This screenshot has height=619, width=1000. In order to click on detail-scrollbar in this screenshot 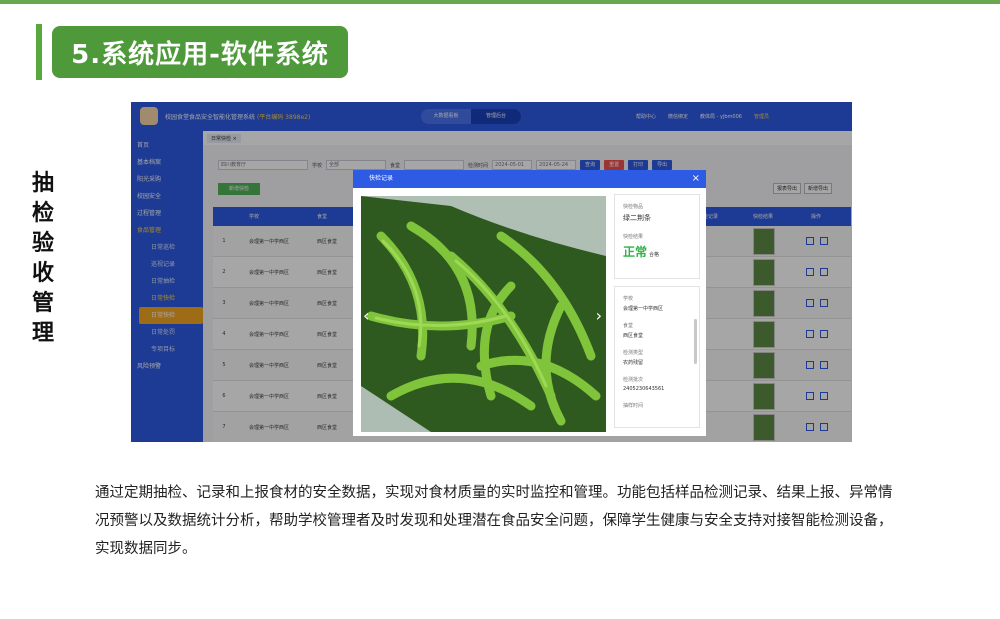, I will do `click(695, 341)`.